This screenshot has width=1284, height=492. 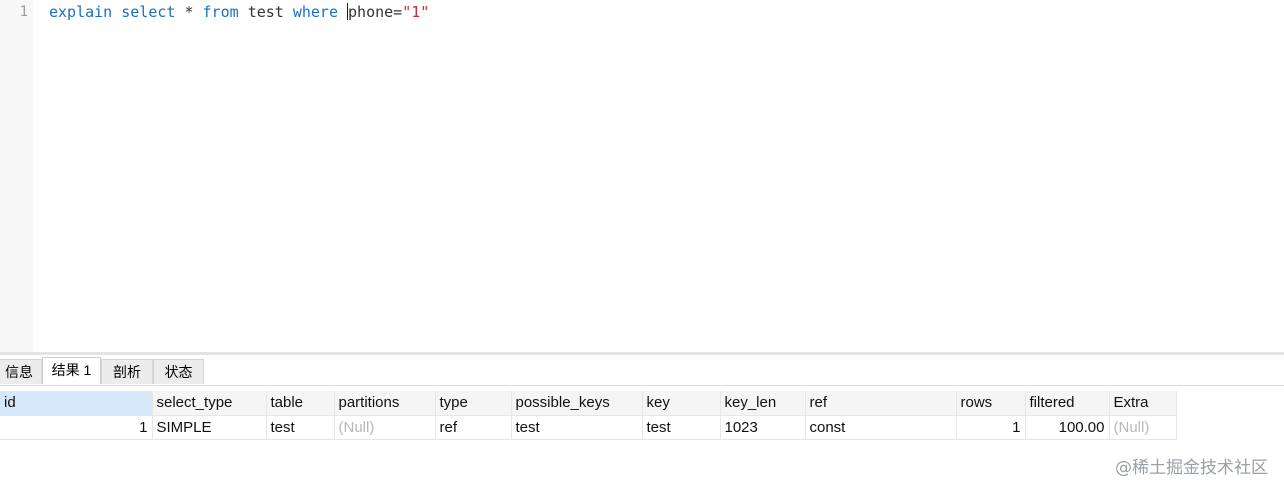 What do you see at coordinates (1143, 427) in the screenshot?
I see `cell-extra: (Null)` at bounding box center [1143, 427].